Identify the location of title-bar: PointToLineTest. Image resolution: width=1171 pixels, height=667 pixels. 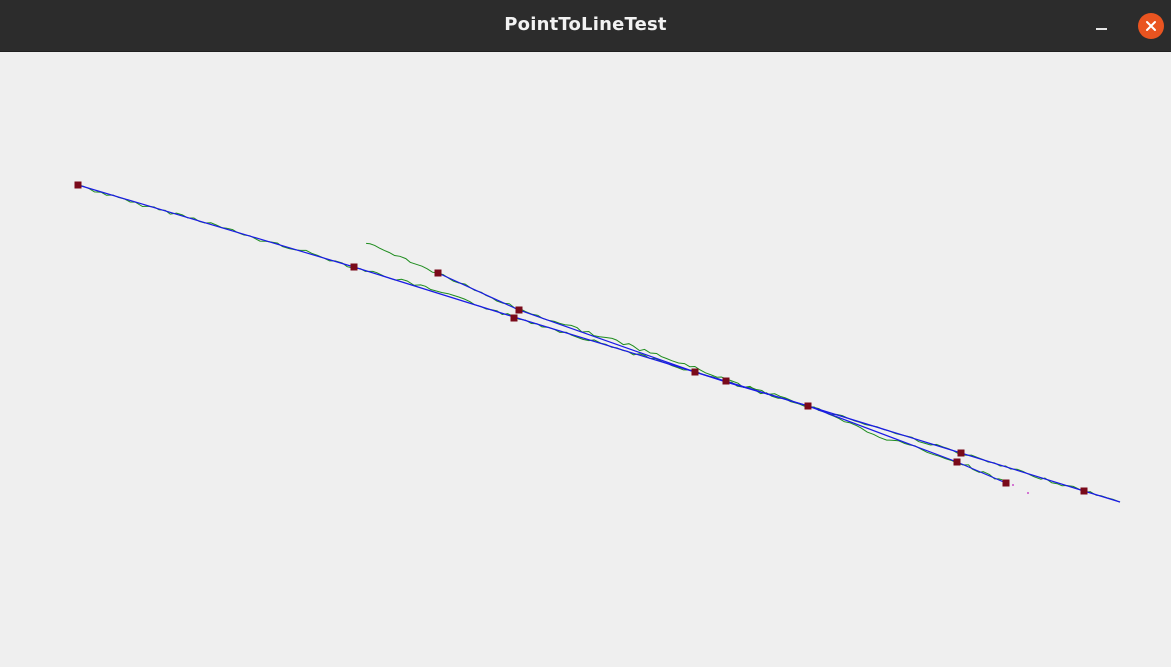
(585, 26).